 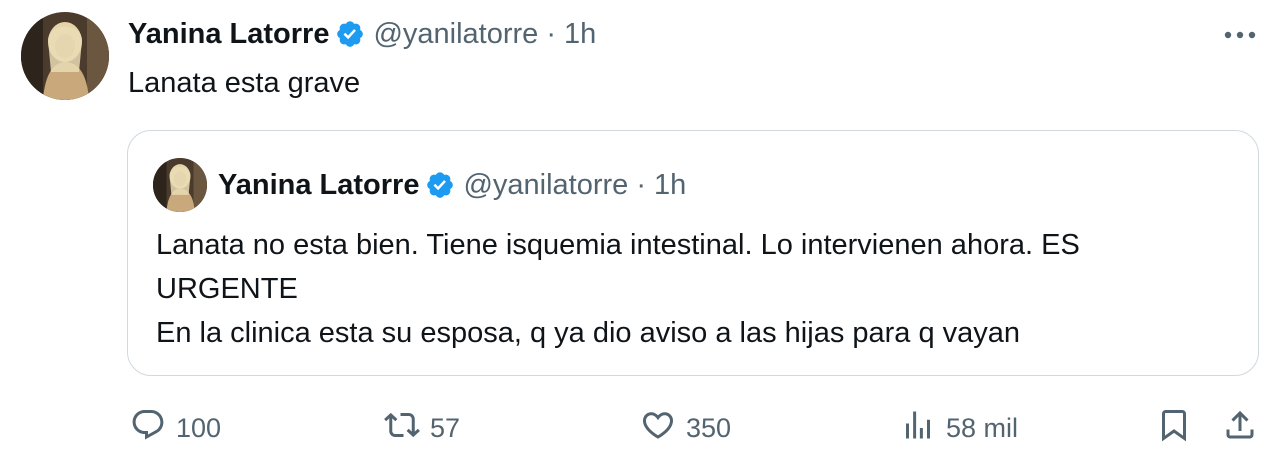 What do you see at coordinates (199, 427) in the screenshot?
I see `reply-count: 100` at bounding box center [199, 427].